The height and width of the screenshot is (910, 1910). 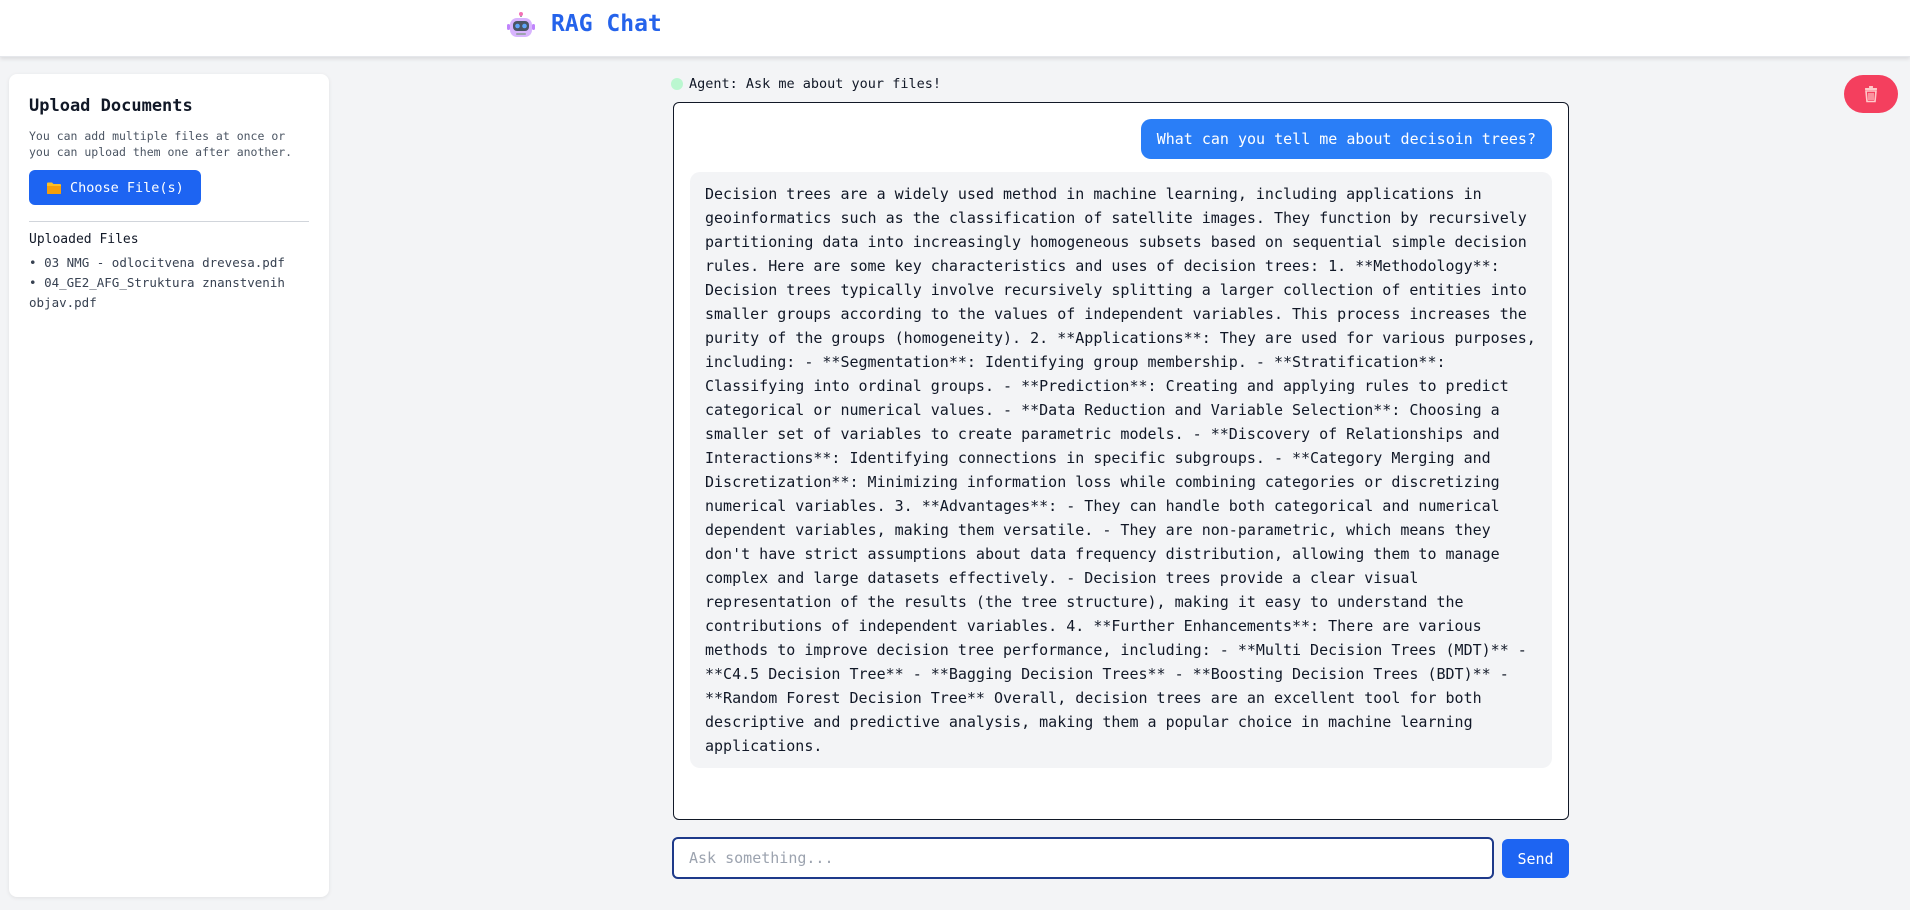 What do you see at coordinates (521, 24) in the screenshot?
I see `robot-icon` at bounding box center [521, 24].